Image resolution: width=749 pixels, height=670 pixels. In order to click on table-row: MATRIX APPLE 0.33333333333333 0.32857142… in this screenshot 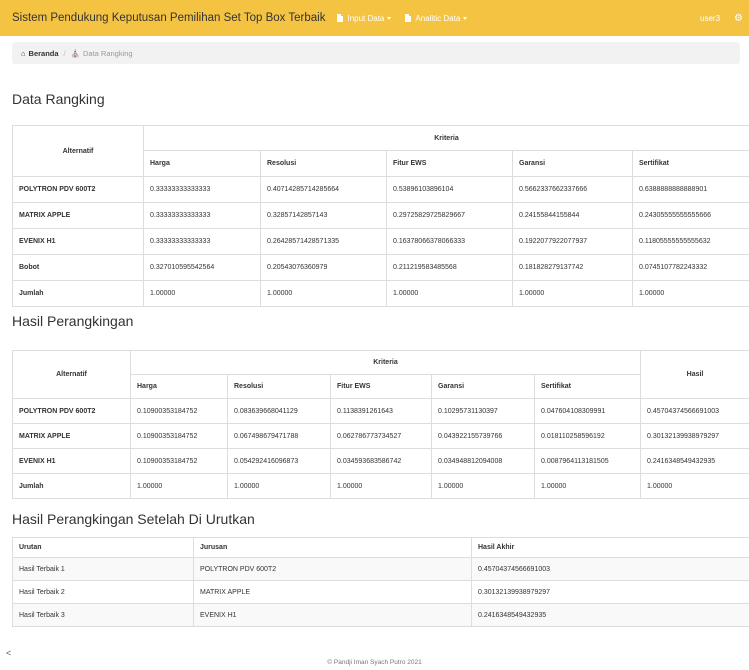, I will do `click(380, 215)`.